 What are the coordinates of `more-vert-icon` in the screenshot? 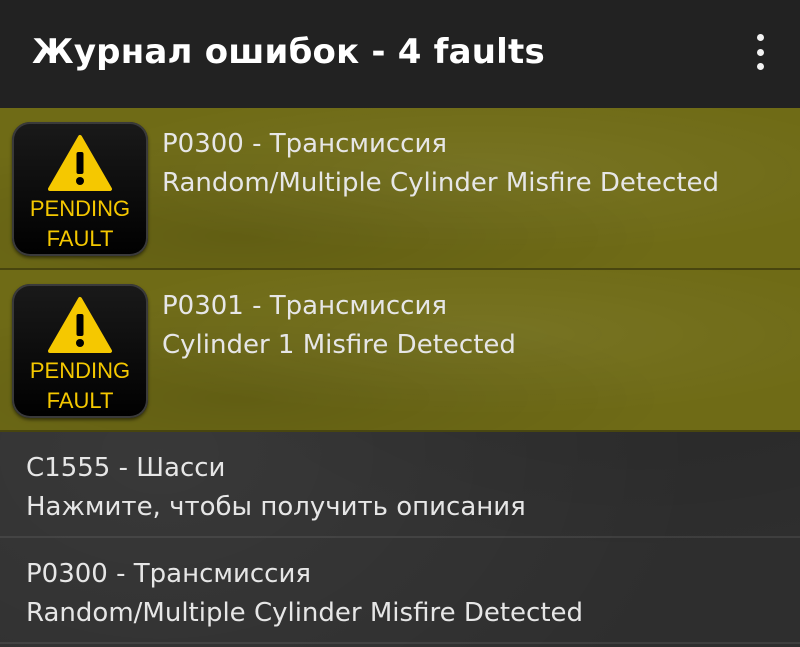 It's located at (760, 52).